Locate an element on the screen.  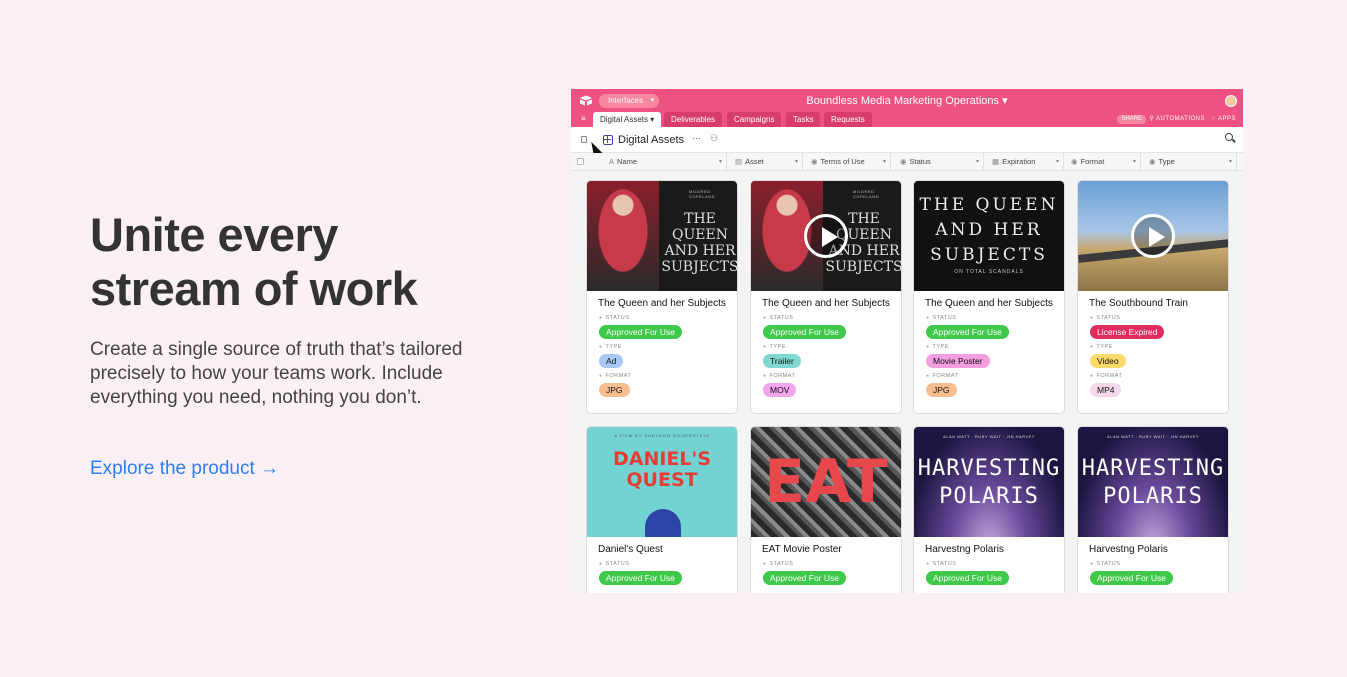
menu-icon: ≡ is located at coordinates (583, 118).